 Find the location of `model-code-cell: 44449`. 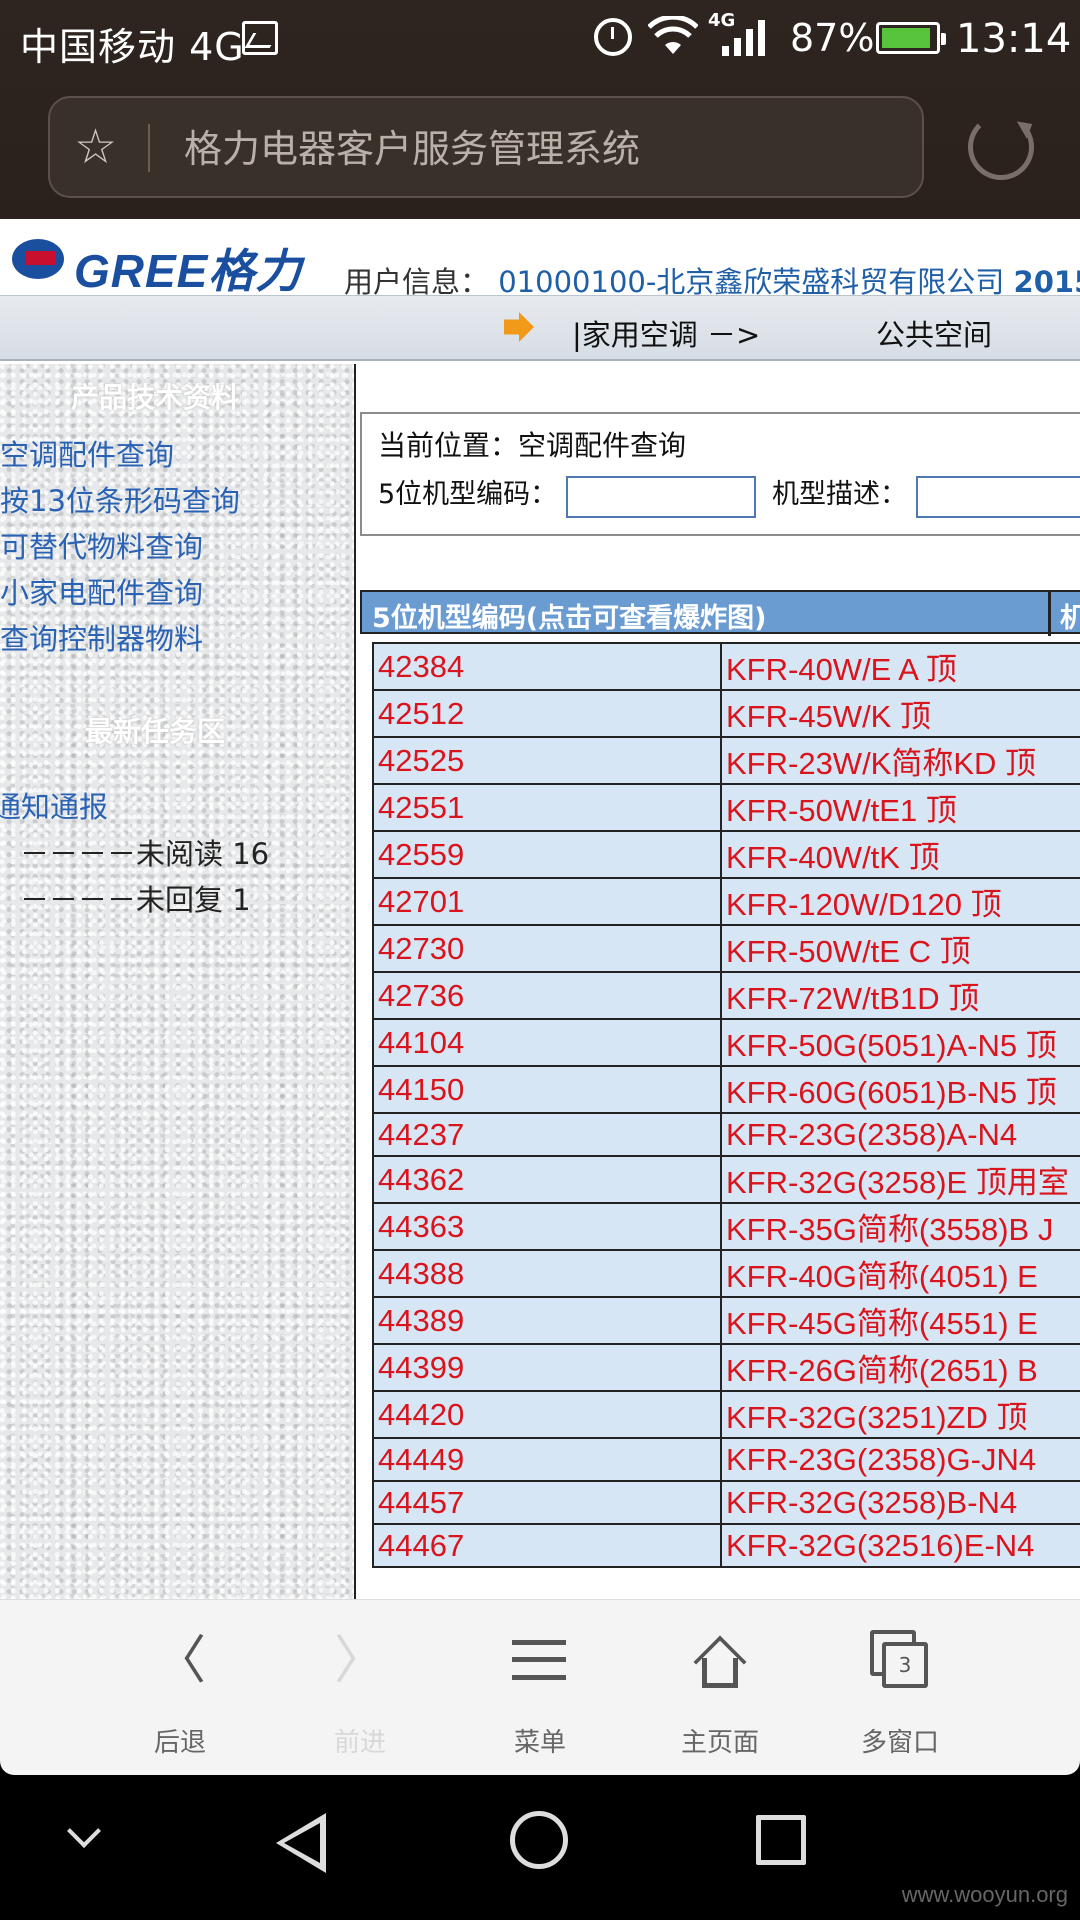

model-code-cell: 44449 is located at coordinates (547, 1459).